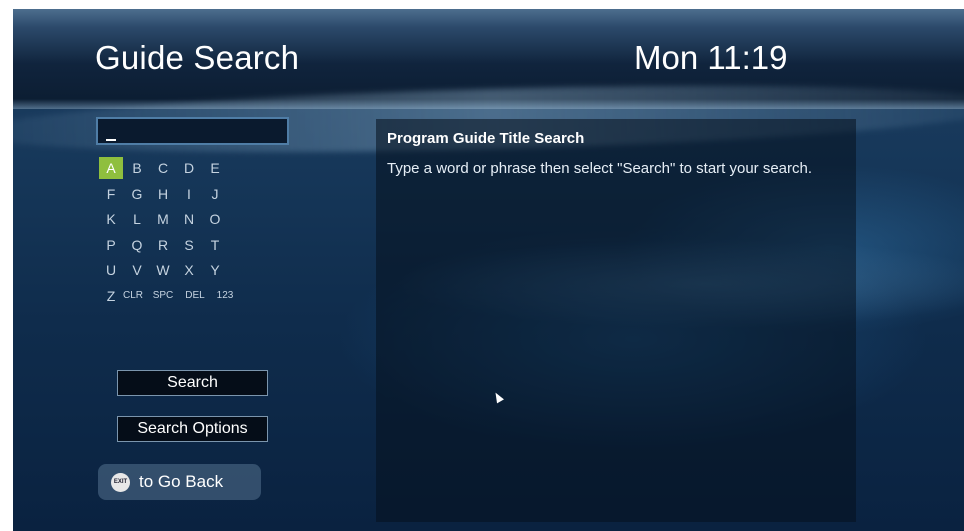 The width and height of the screenshot is (964, 531). I want to click on page-title: Guide Search, so click(197, 57).